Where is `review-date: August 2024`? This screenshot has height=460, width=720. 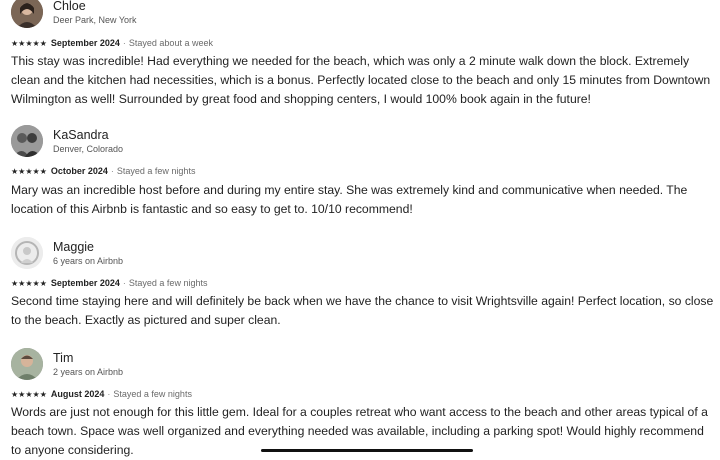 review-date: August 2024 is located at coordinates (77, 394).